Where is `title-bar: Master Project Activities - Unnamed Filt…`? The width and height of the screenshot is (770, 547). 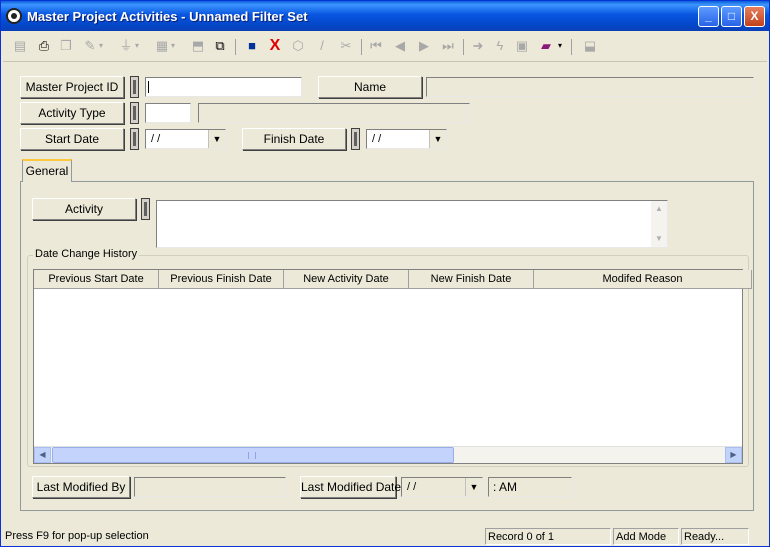 title-bar: Master Project Activities - Unnamed Filt… is located at coordinates (385, 16).